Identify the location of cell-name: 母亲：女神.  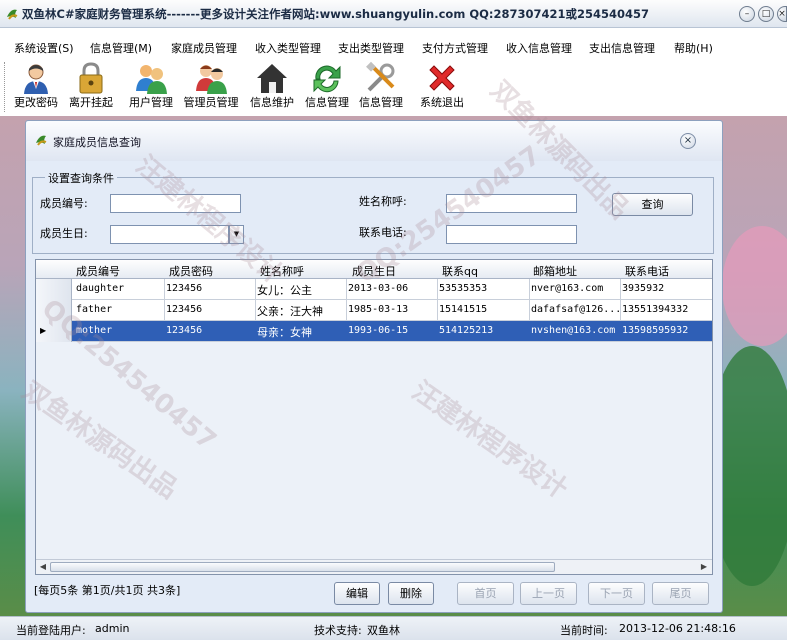
(284, 332).